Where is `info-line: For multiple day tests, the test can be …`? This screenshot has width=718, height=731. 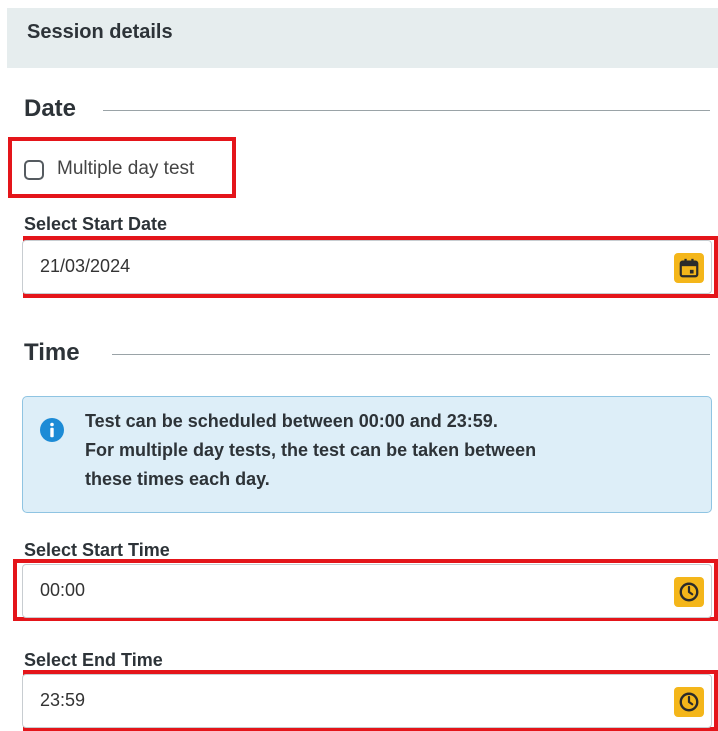 info-line: For multiple day tests, the test can be … is located at coordinates (311, 450).